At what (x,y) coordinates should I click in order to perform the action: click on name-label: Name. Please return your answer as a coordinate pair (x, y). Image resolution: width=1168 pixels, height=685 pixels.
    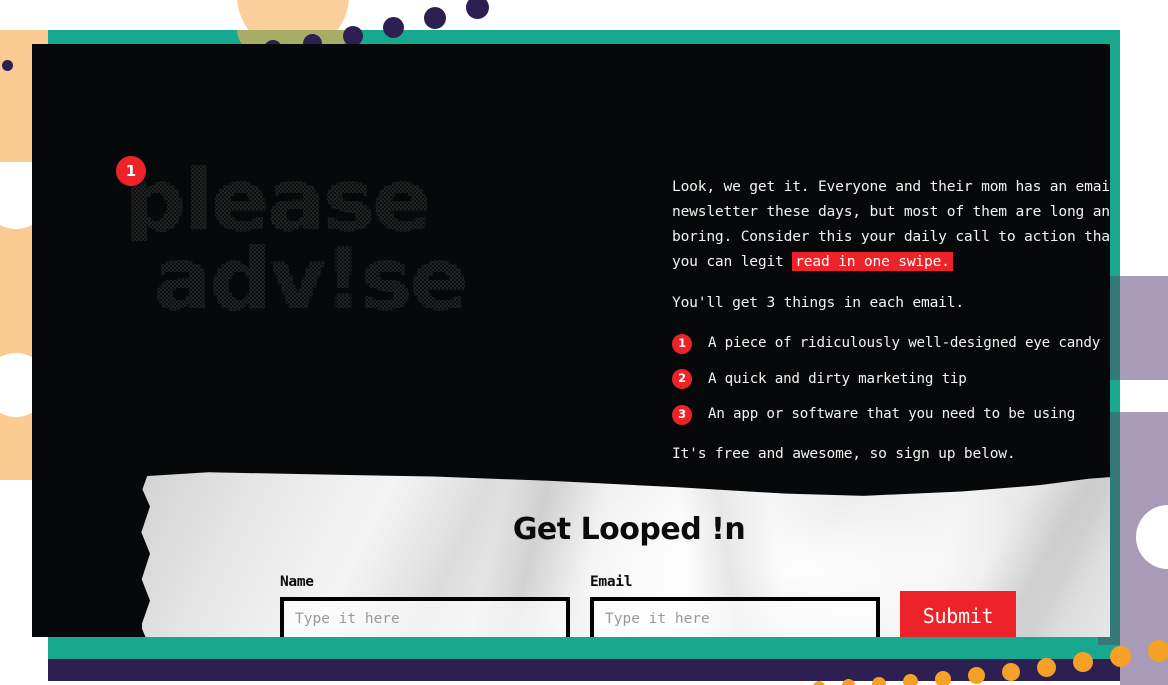
    Looking at the image, I should click on (297, 582).